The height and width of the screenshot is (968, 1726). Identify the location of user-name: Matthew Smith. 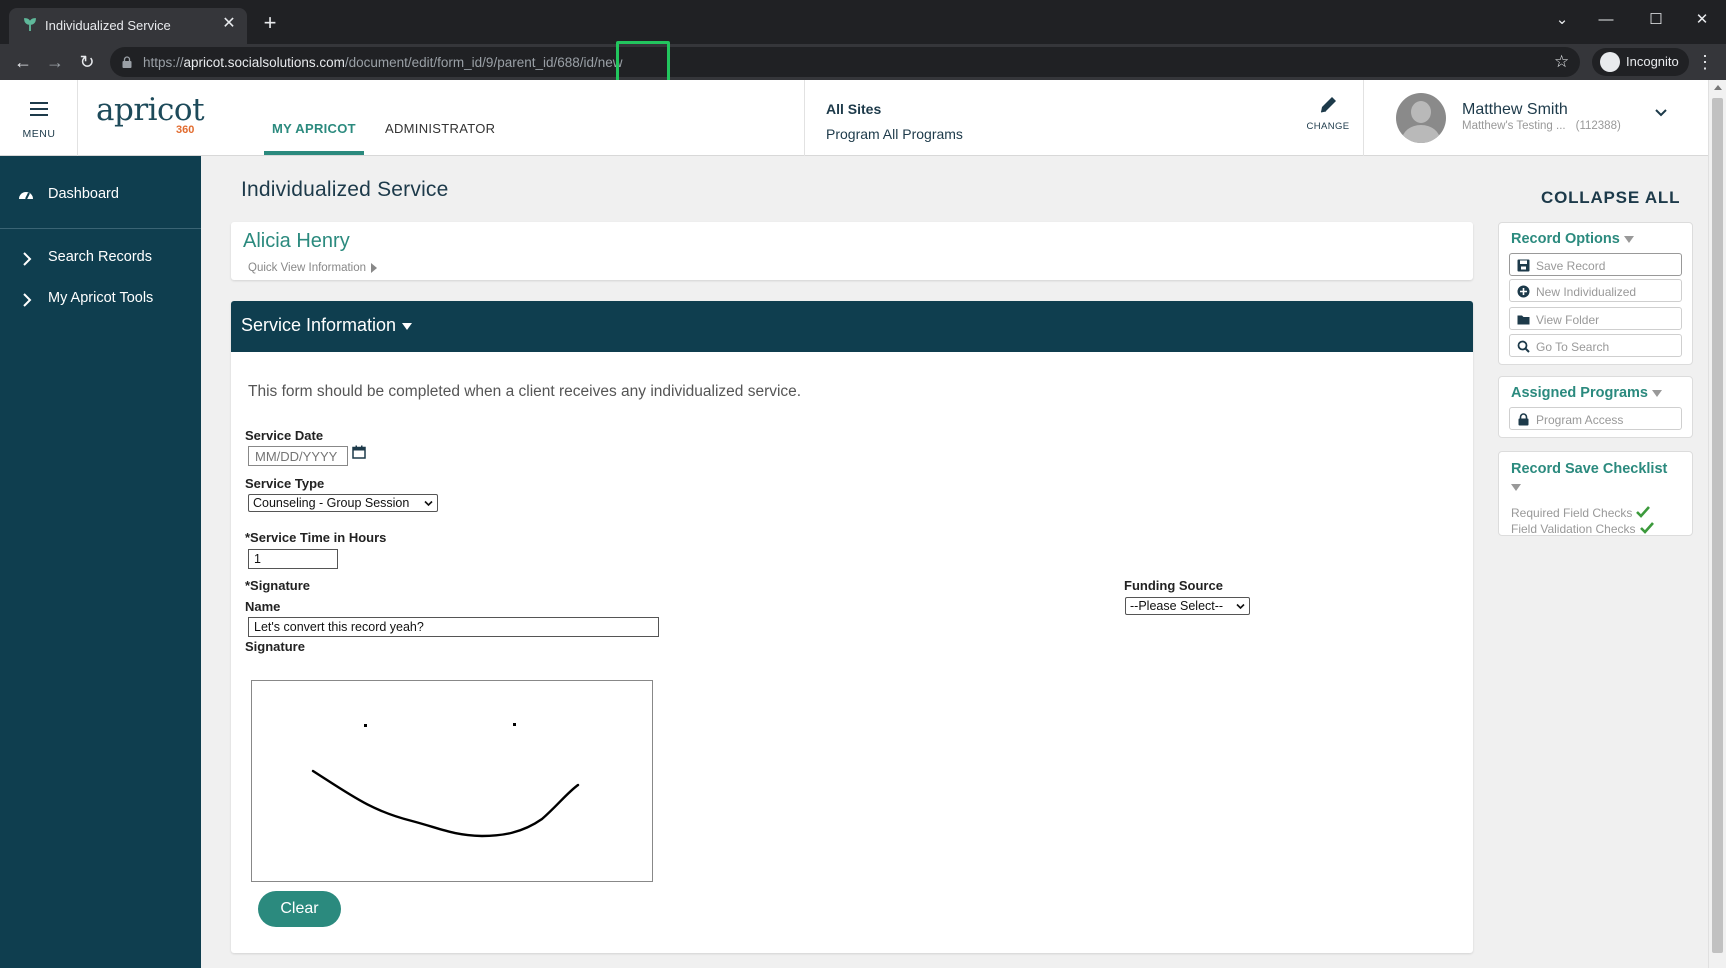
(1515, 109).